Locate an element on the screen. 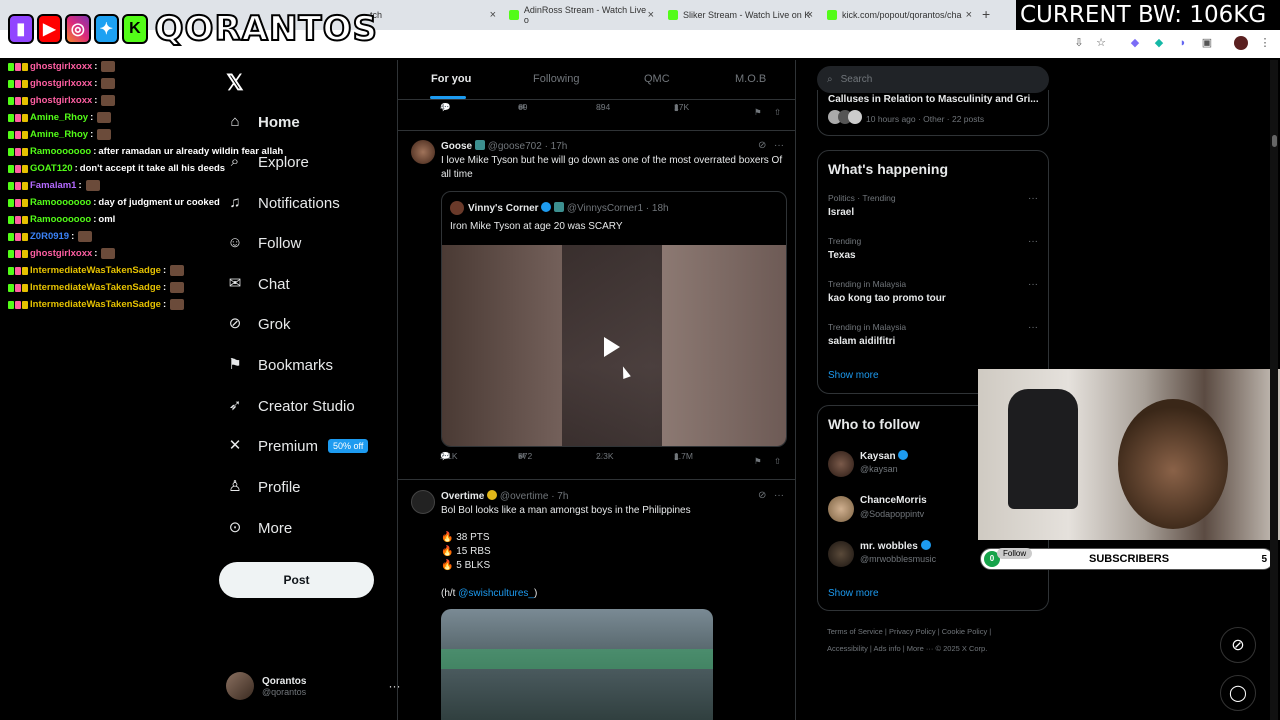 Image resolution: width=1280 pixels, height=720 pixels. nav-item-profile: ♙ Profile is located at coordinates (263, 487).